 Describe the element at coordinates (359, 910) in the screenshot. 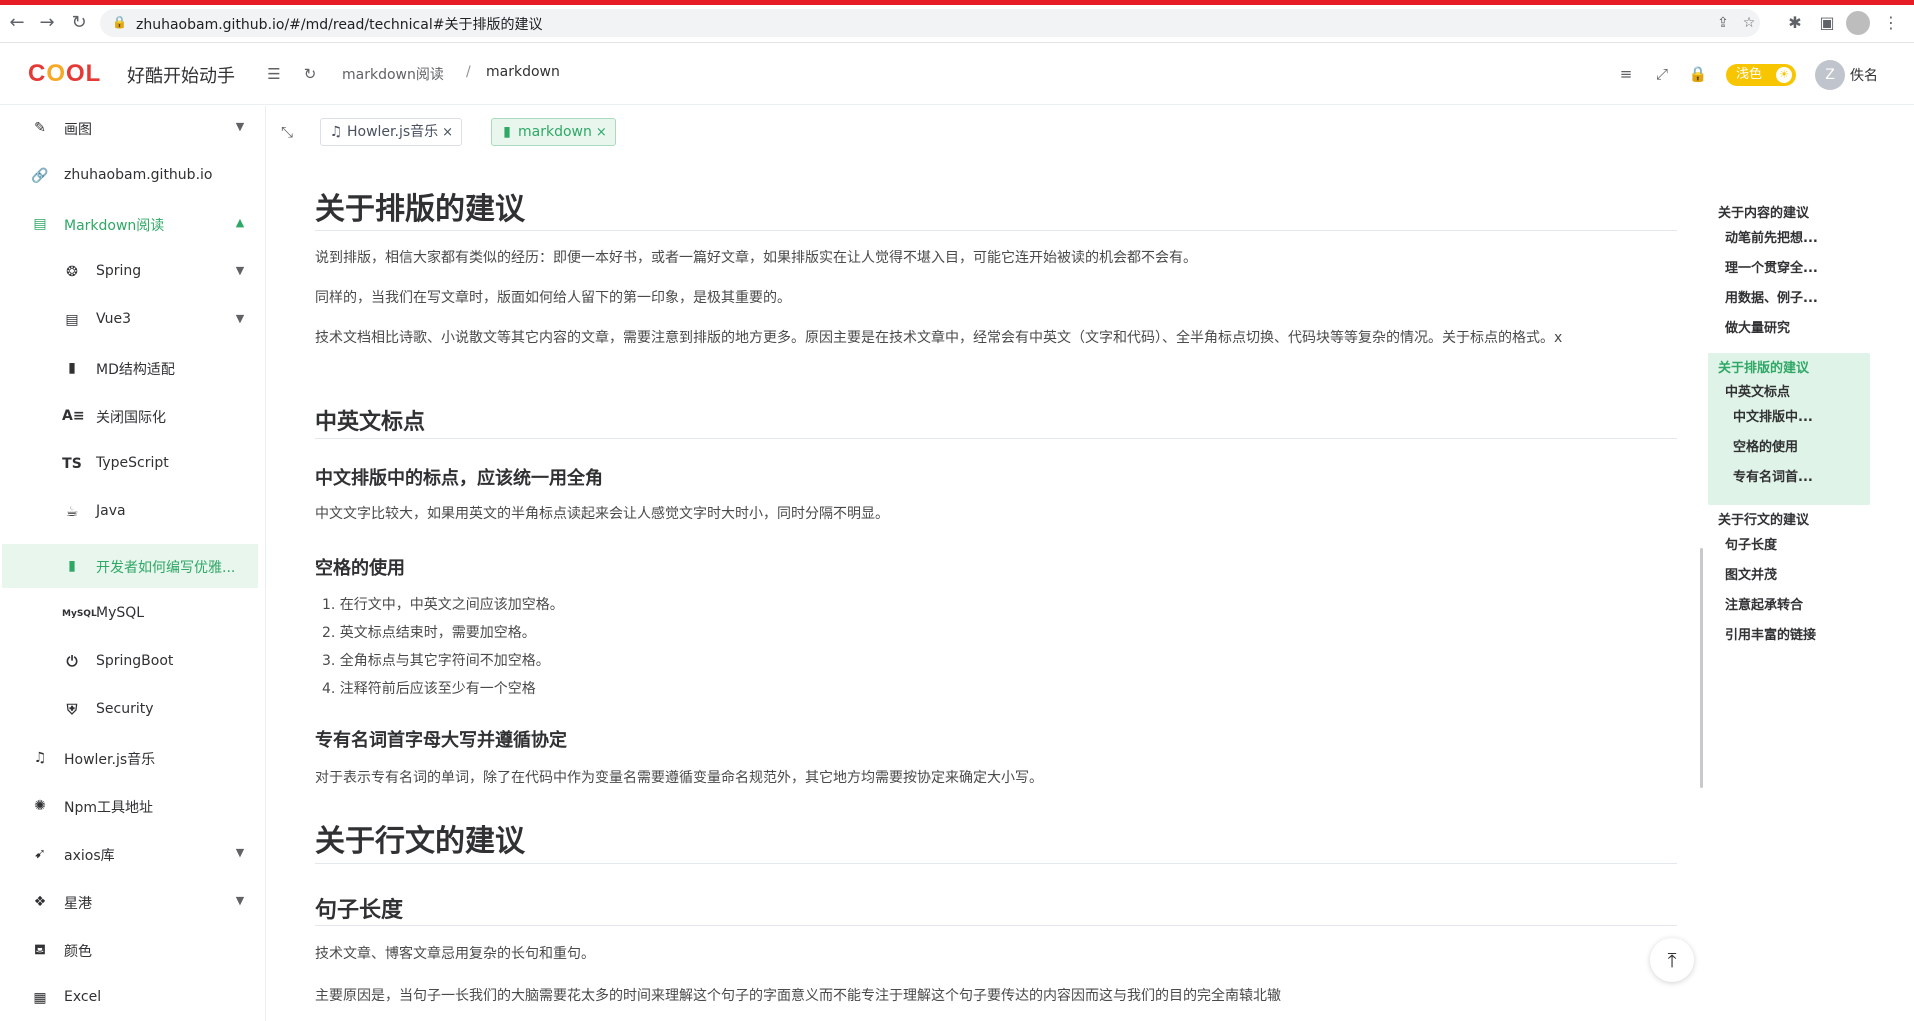

I see `heading-sentence-length: 句子长度` at that location.